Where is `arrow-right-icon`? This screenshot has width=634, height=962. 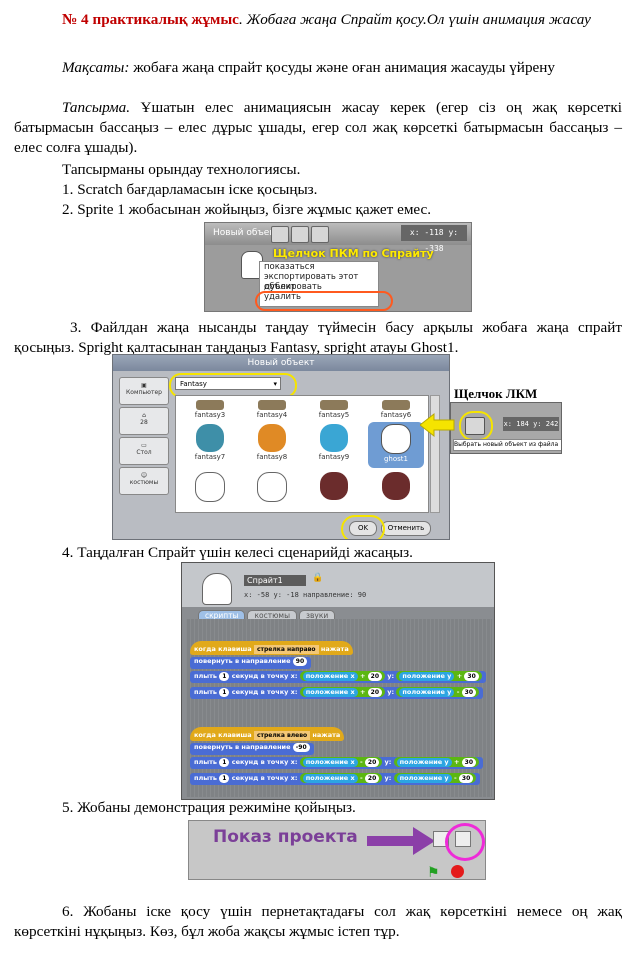 arrow-right-icon is located at coordinates (401, 841).